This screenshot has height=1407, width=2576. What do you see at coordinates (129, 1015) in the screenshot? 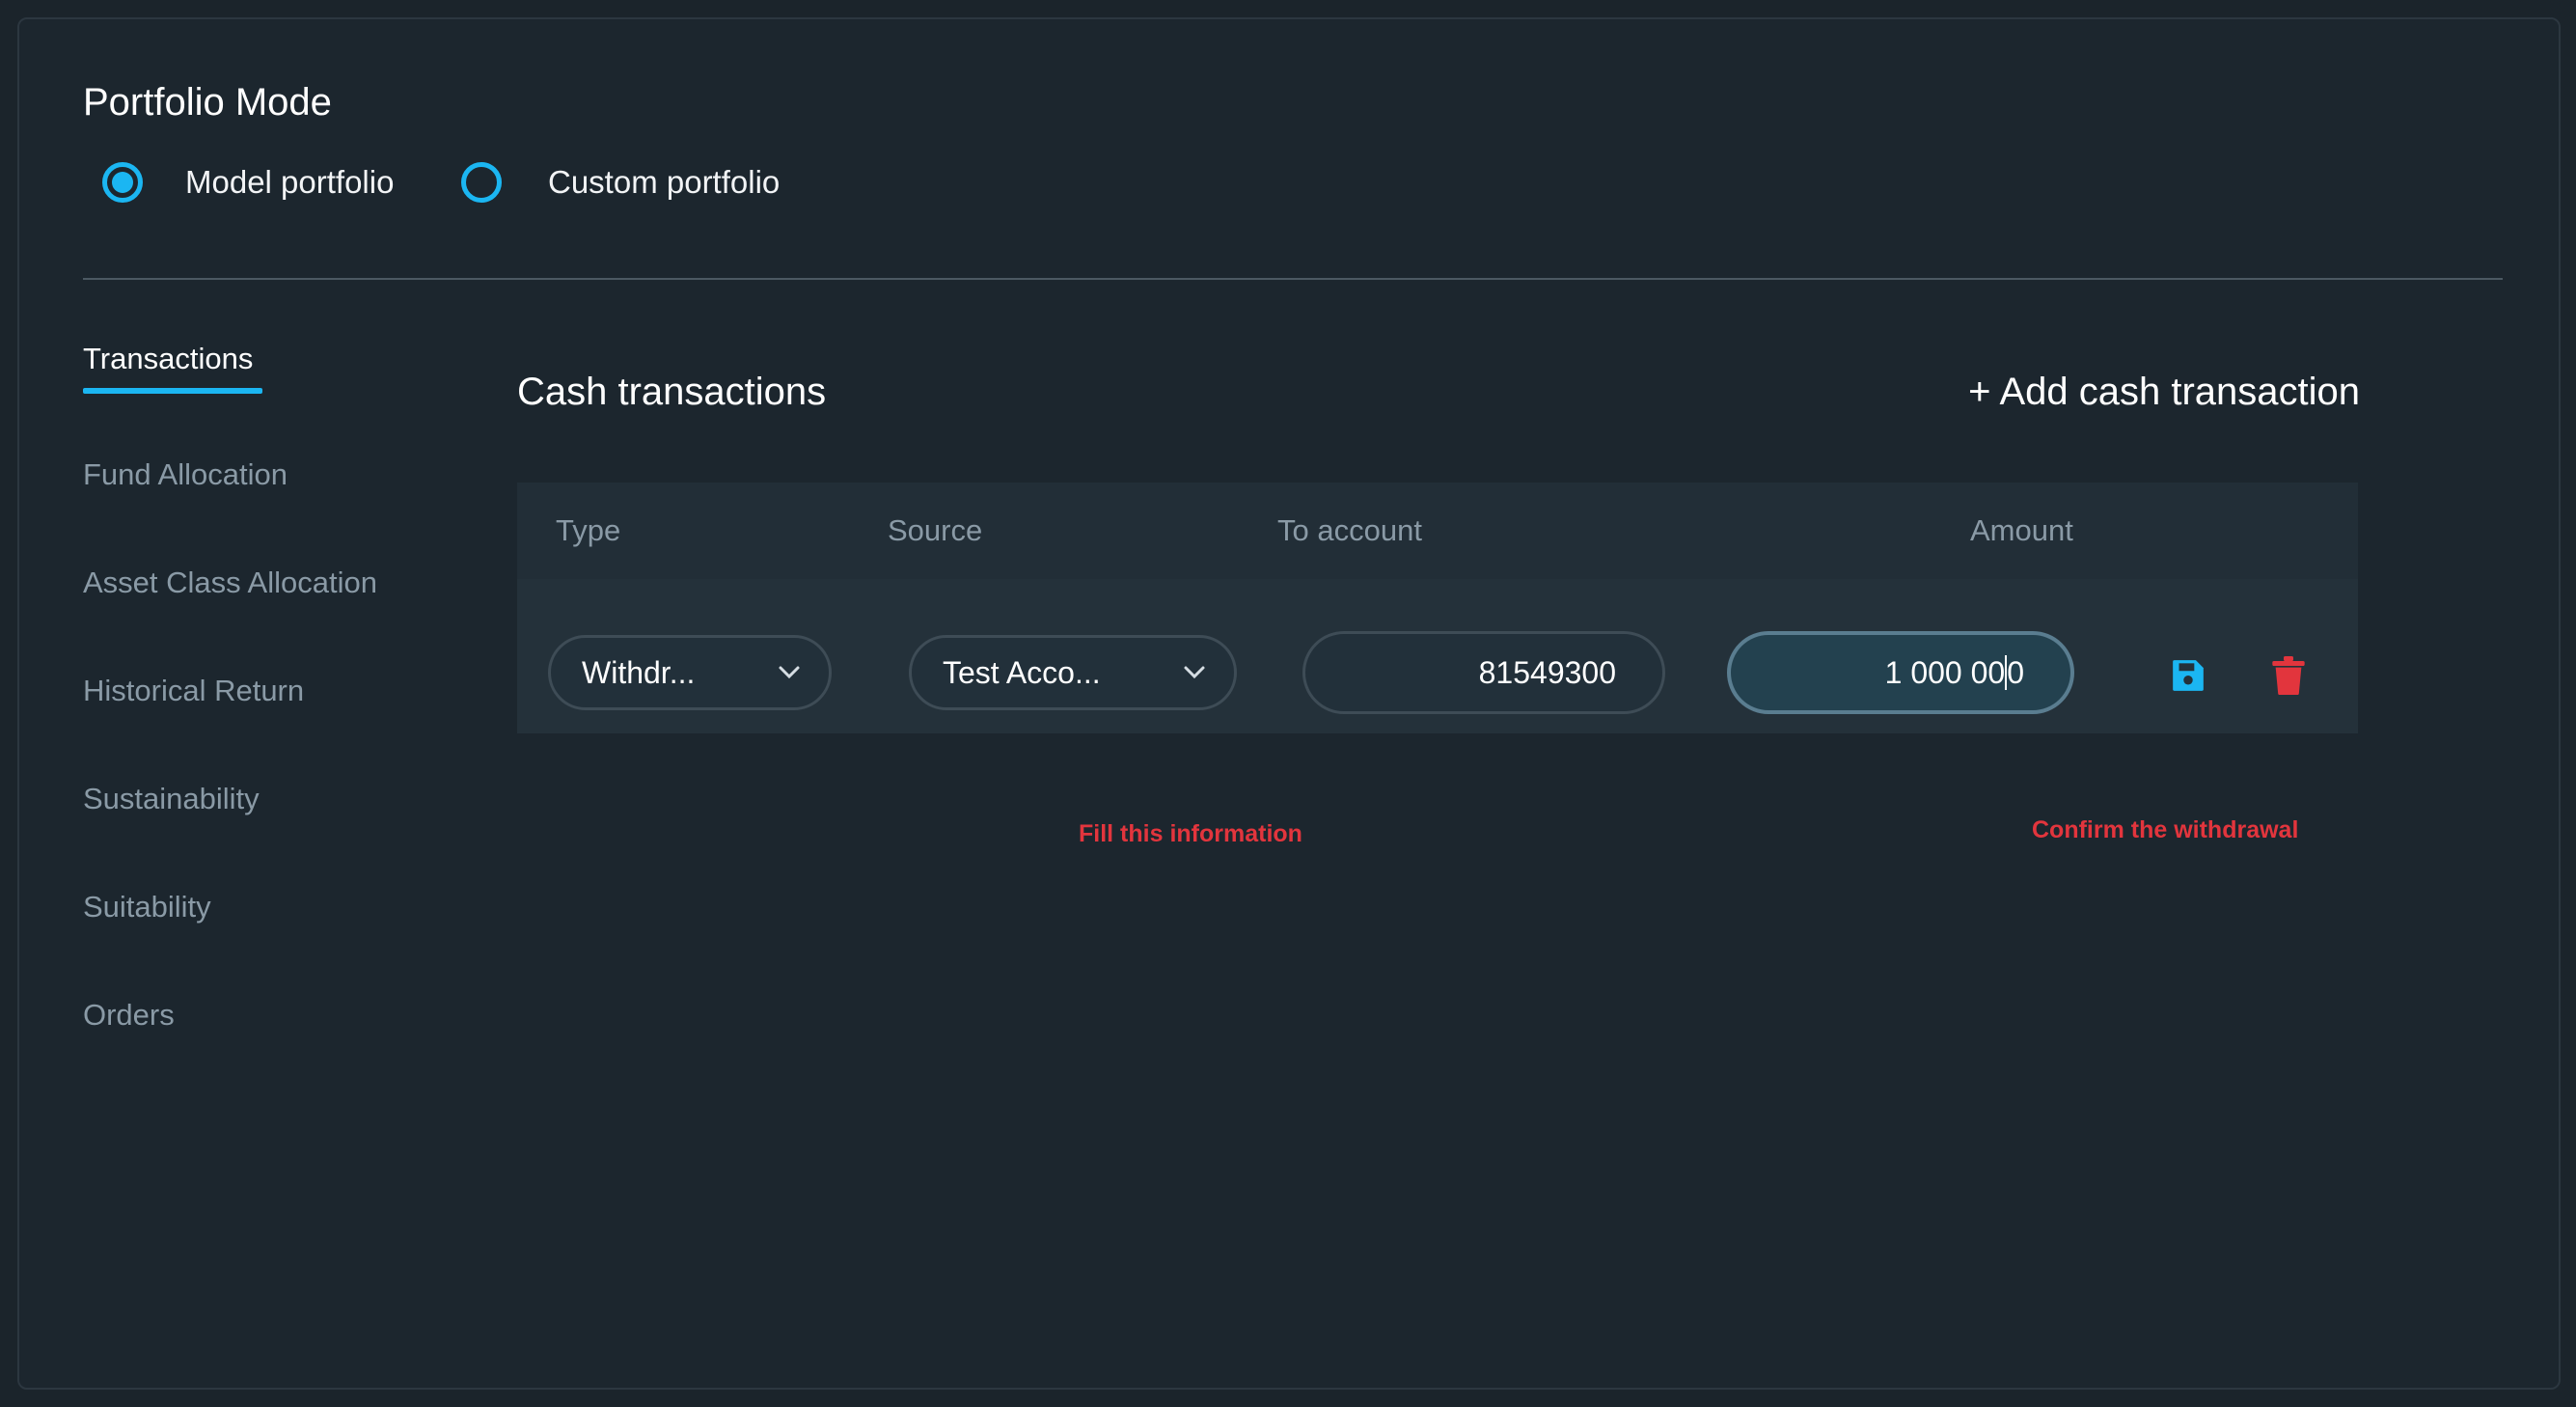
I see `nav-item-orders: Orders` at bounding box center [129, 1015].